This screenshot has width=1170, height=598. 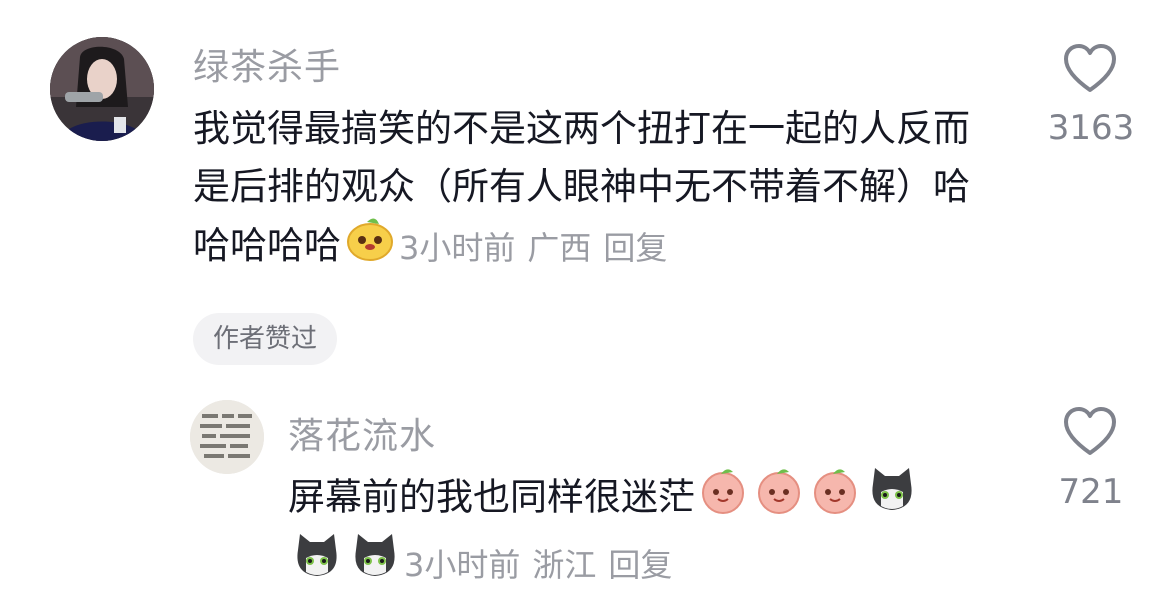 What do you see at coordinates (564, 565) in the screenshot?
I see `reply-location: 浙江` at bounding box center [564, 565].